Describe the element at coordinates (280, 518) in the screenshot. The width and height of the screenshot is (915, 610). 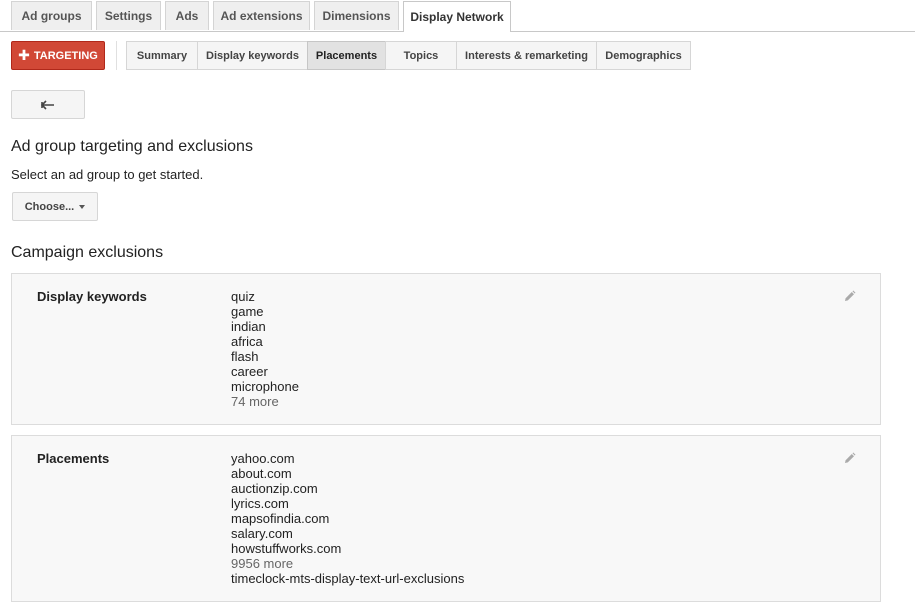
I see `list-item: mapsofindia.com` at that location.